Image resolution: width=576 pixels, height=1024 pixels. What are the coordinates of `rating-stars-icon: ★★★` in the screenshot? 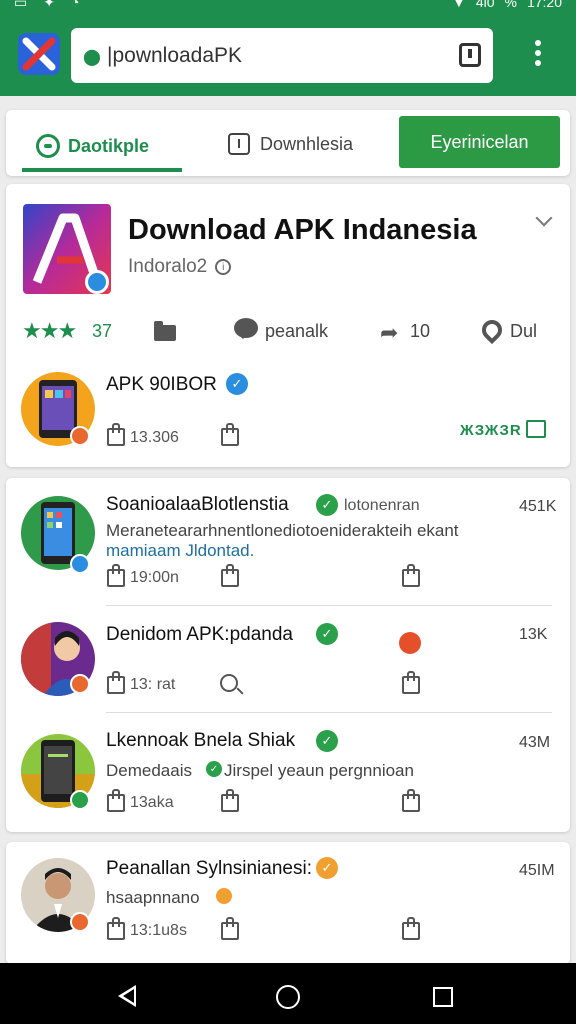 It's located at (49, 330).